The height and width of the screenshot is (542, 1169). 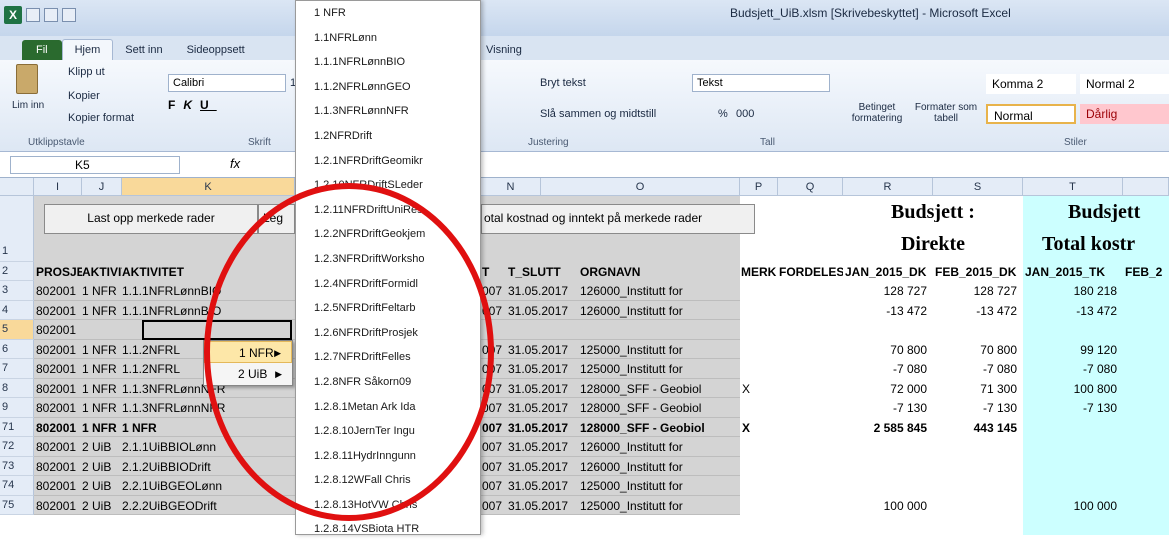 What do you see at coordinates (227, 83) in the screenshot?
I see `font-name-select: Calibri` at bounding box center [227, 83].